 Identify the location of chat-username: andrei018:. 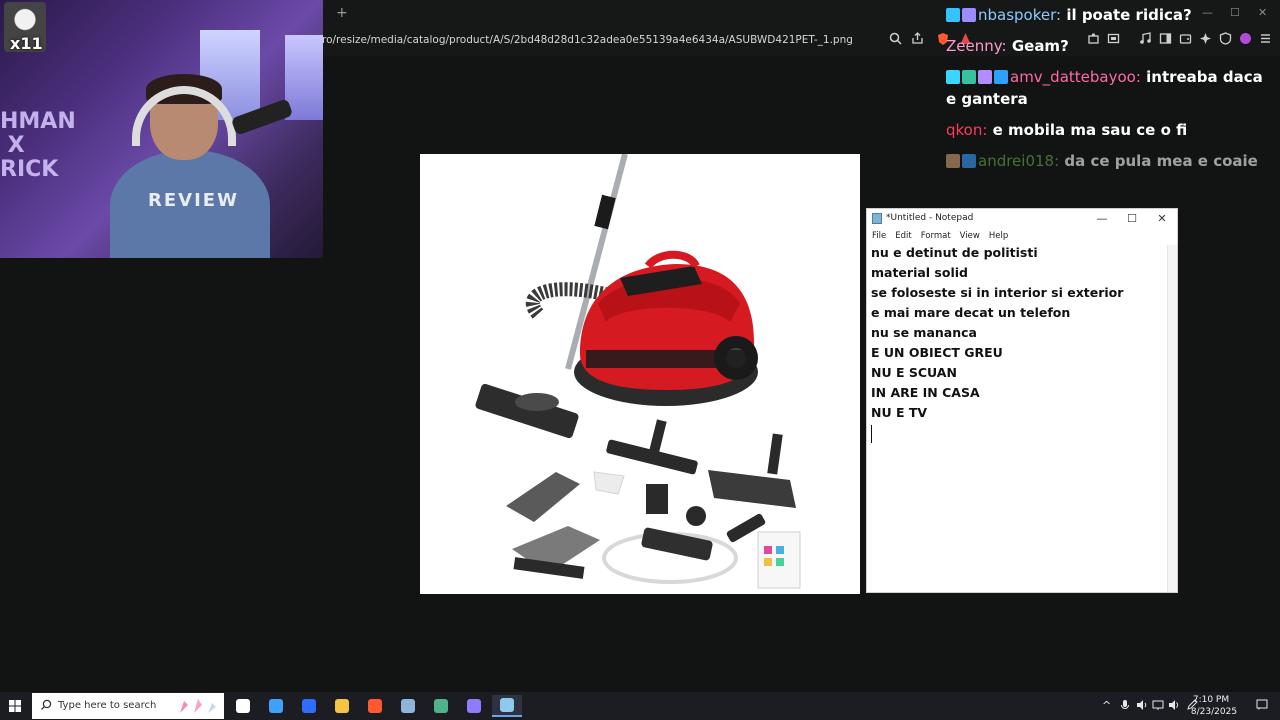
(1019, 161).